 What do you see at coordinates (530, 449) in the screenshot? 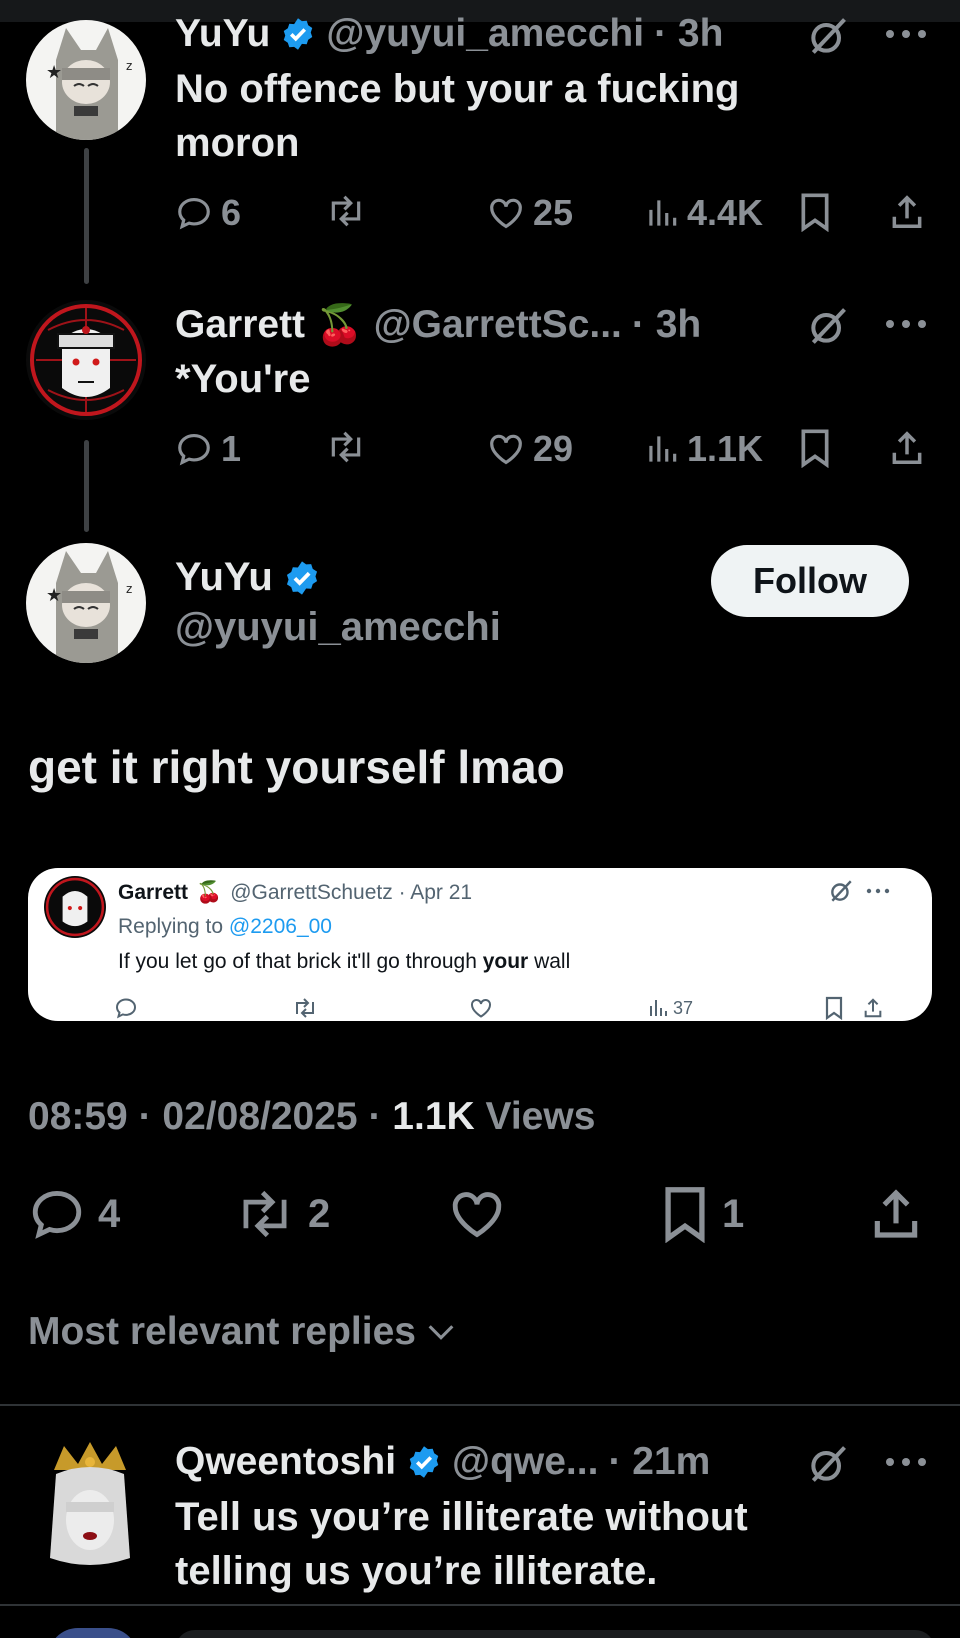
I see `like-button: 29` at bounding box center [530, 449].